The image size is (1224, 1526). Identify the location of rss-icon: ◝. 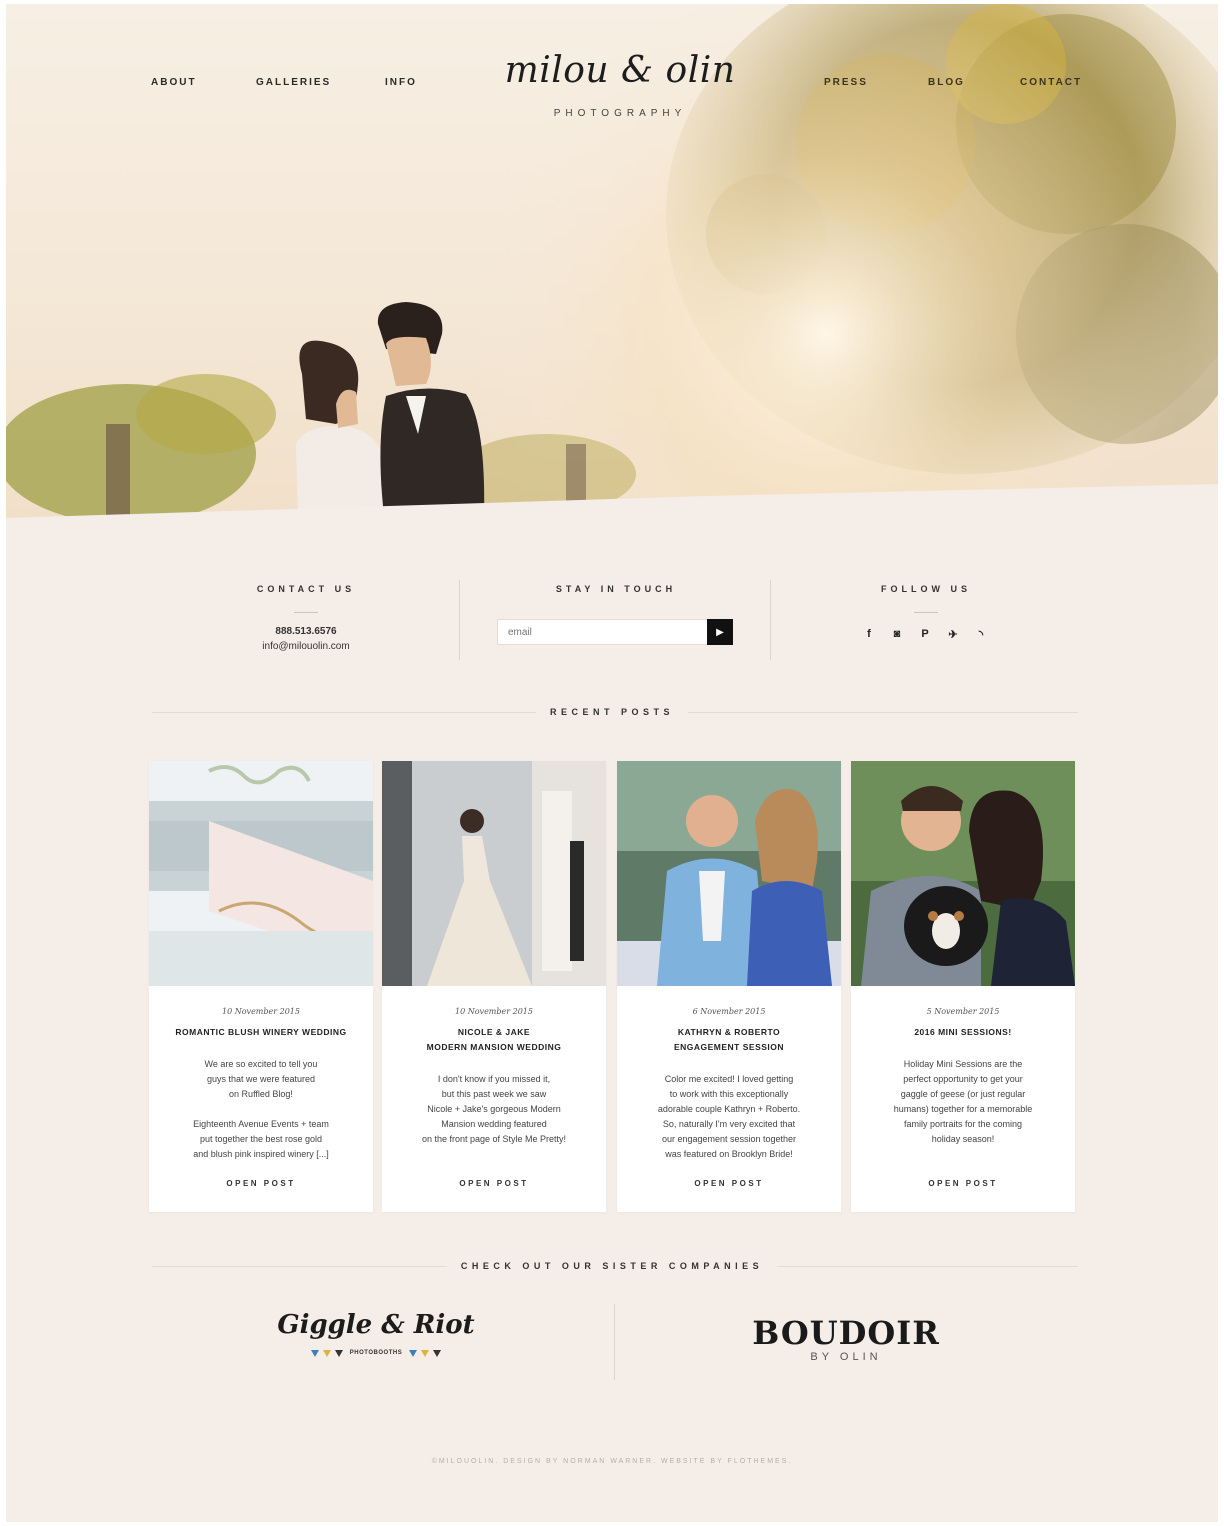
(981, 634).